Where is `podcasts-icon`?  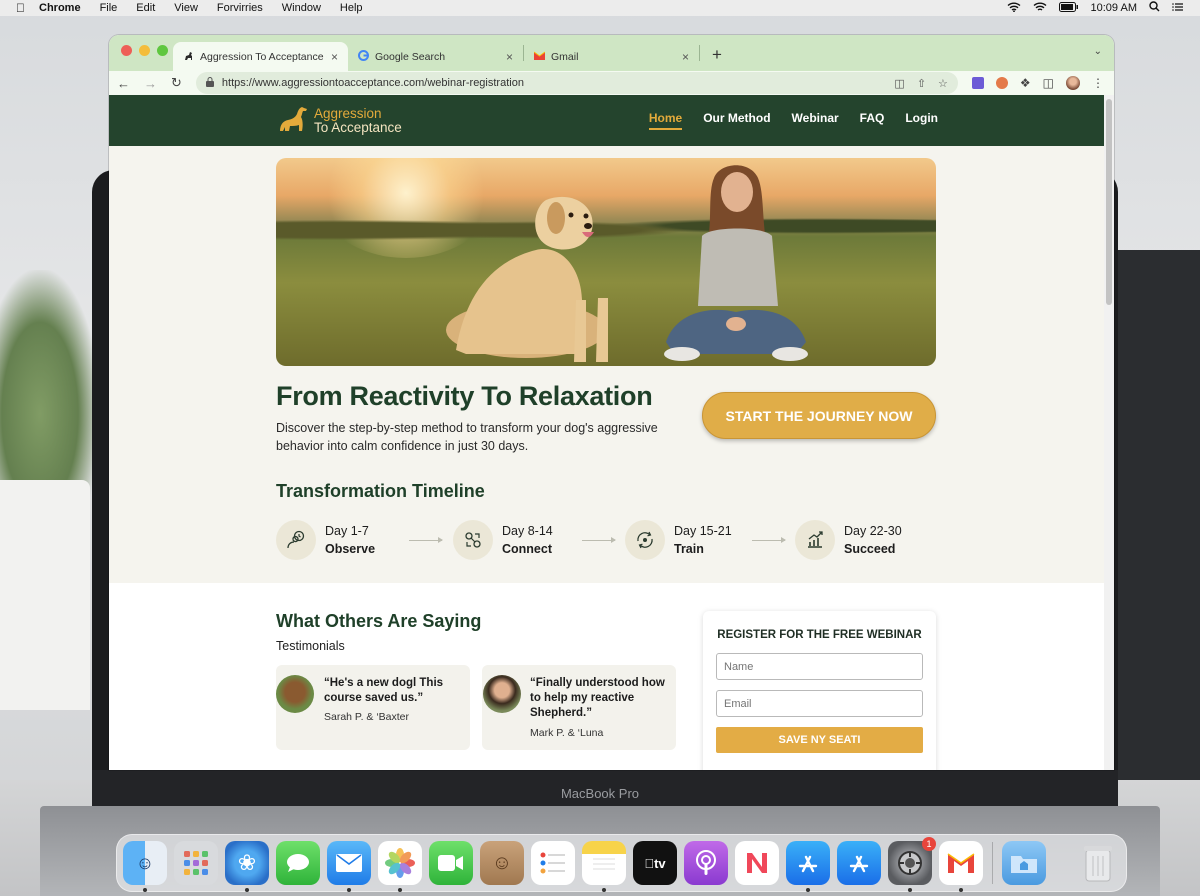 podcasts-icon is located at coordinates (706, 863).